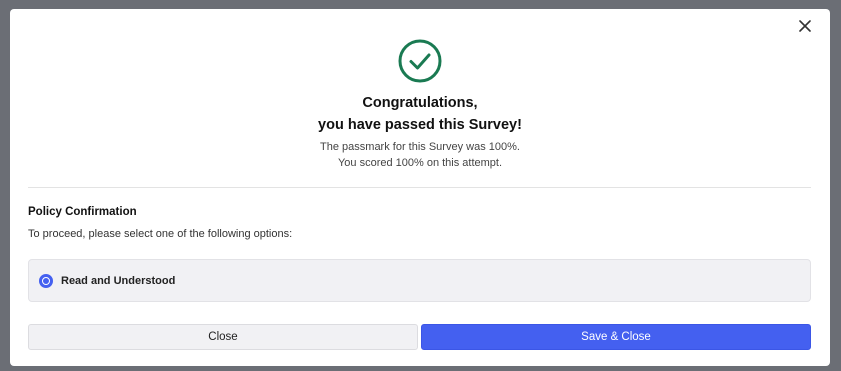 Image resolution: width=841 pixels, height=371 pixels. What do you see at coordinates (616, 337) in the screenshot?
I see `save-and-close-button: Save & Close` at bounding box center [616, 337].